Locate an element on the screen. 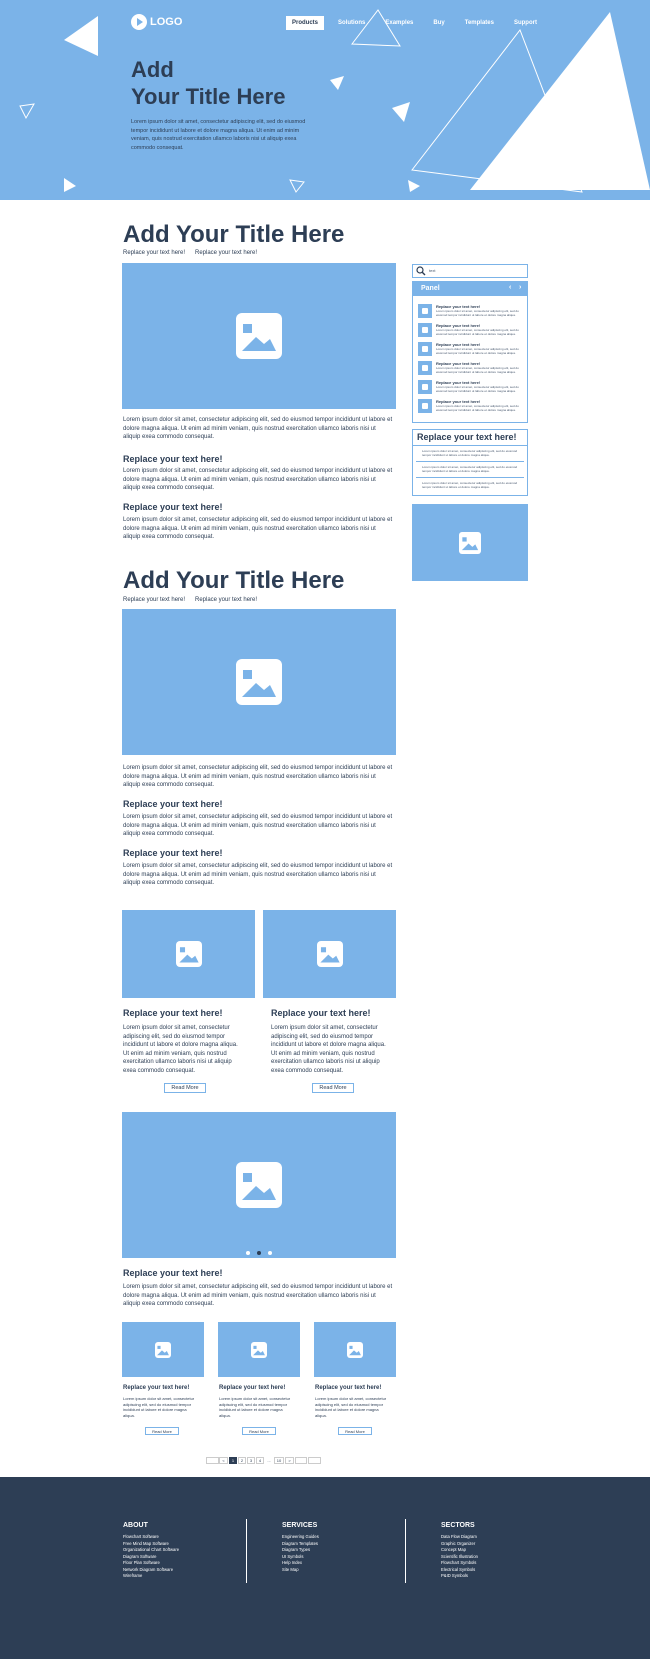 Image resolution: width=650 pixels, height=1659 pixels. pagination-page: 1 is located at coordinates (233, 1460).